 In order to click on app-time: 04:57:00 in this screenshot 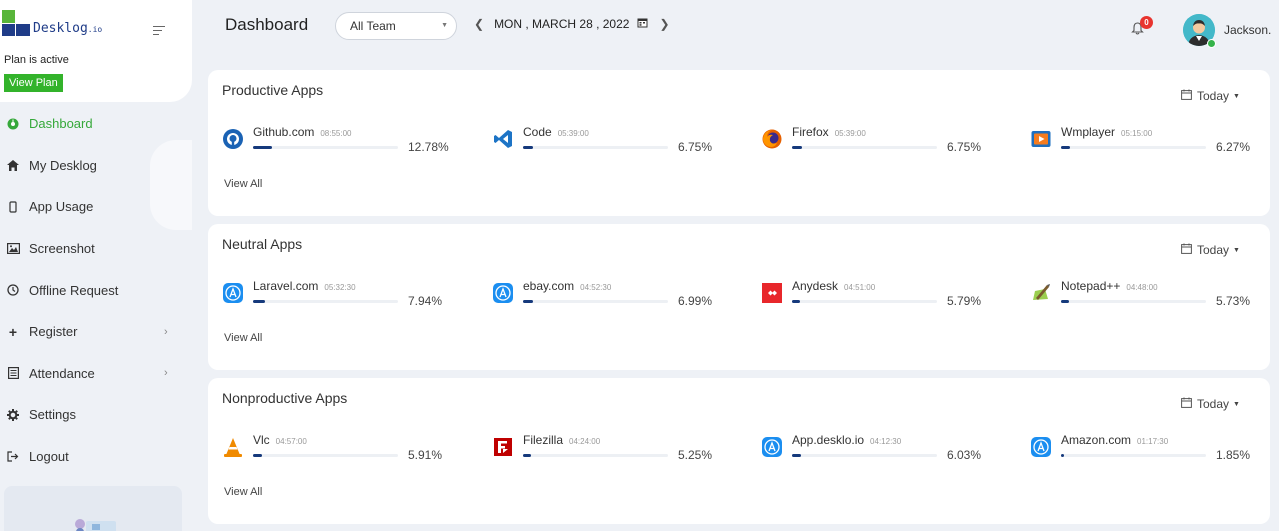, I will do `click(291, 441)`.